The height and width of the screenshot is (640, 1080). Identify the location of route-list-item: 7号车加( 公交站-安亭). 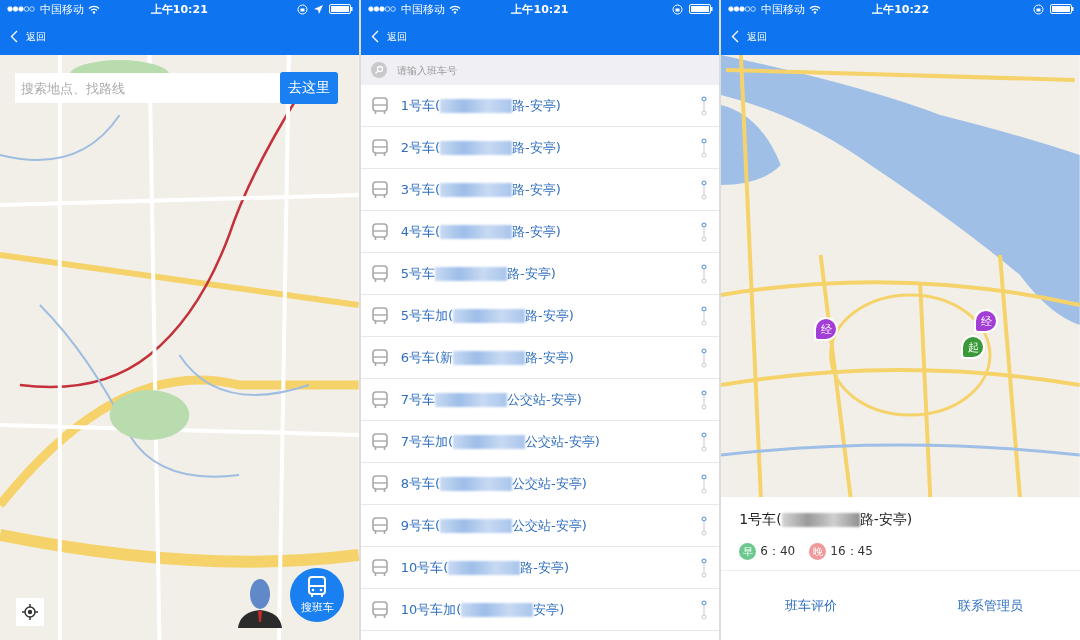
(540, 442).